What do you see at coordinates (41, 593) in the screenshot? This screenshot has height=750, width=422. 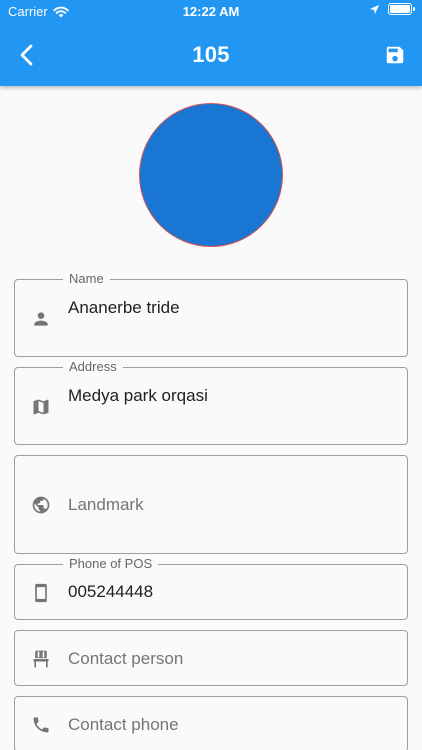 I see `smartphone-icon` at bounding box center [41, 593].